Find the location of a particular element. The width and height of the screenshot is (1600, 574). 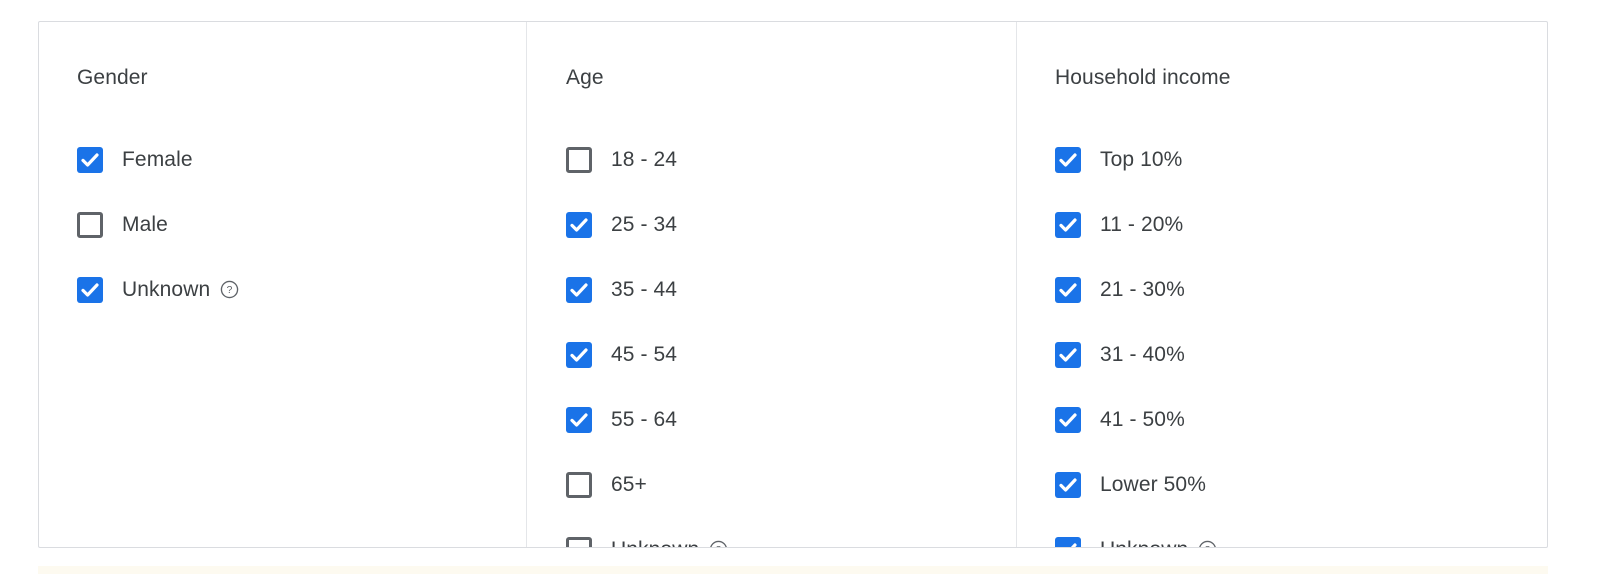

option-row-household-income-6: Unknown? is located at coordinates (1136, 542).